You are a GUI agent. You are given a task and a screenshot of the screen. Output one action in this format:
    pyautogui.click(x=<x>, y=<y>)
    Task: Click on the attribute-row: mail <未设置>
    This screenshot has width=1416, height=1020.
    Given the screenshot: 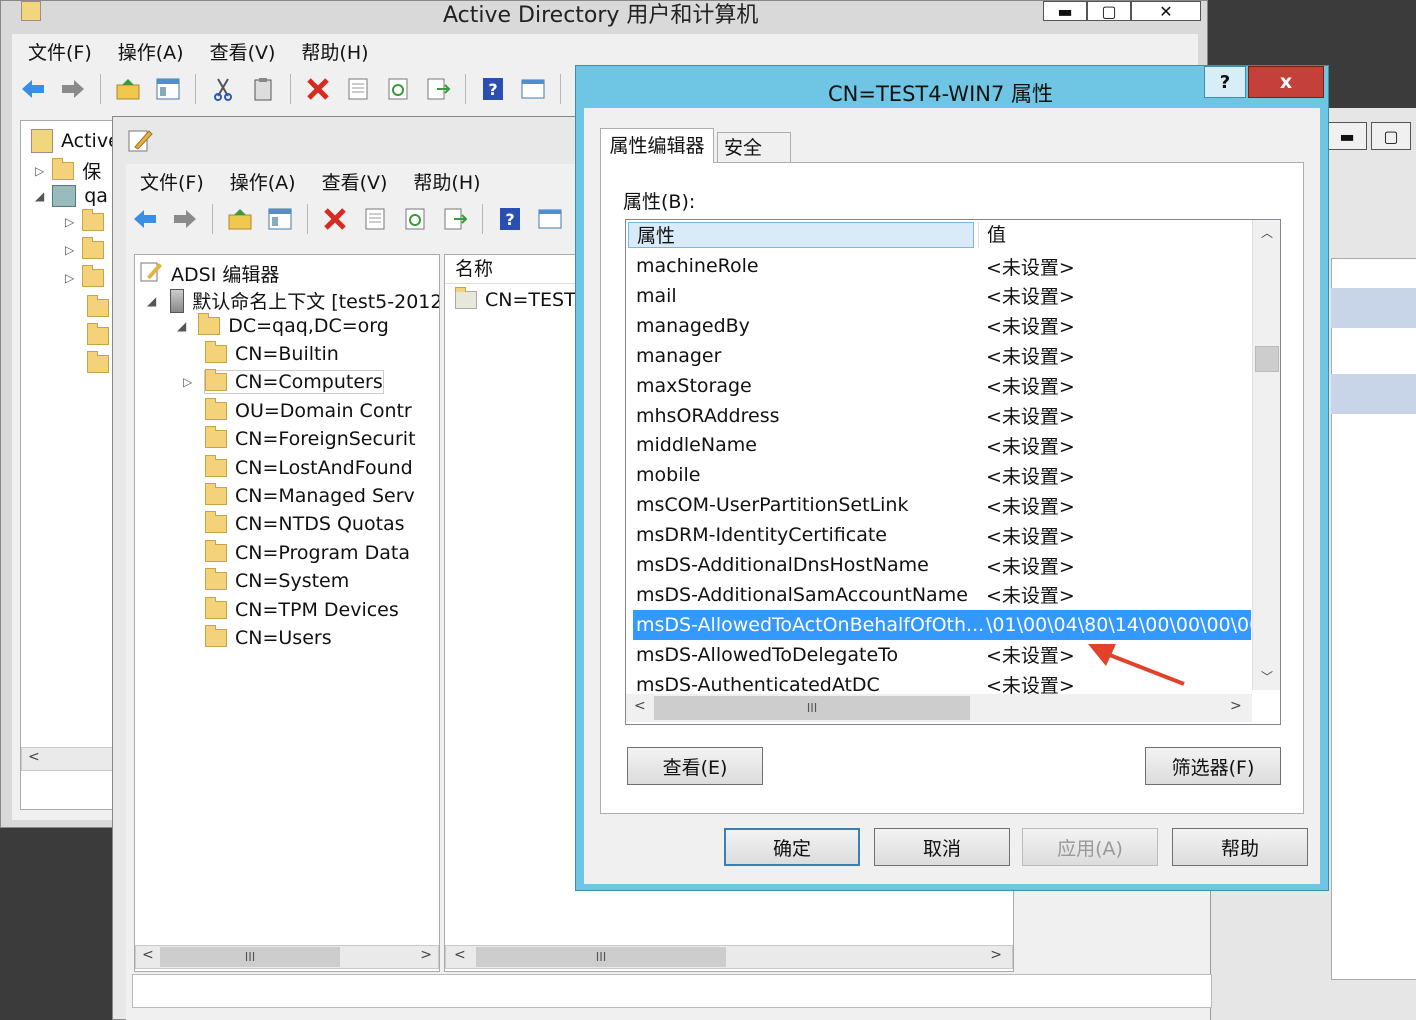 What is the action you would take?
    pyautogui.click(x=943, y=296)
    